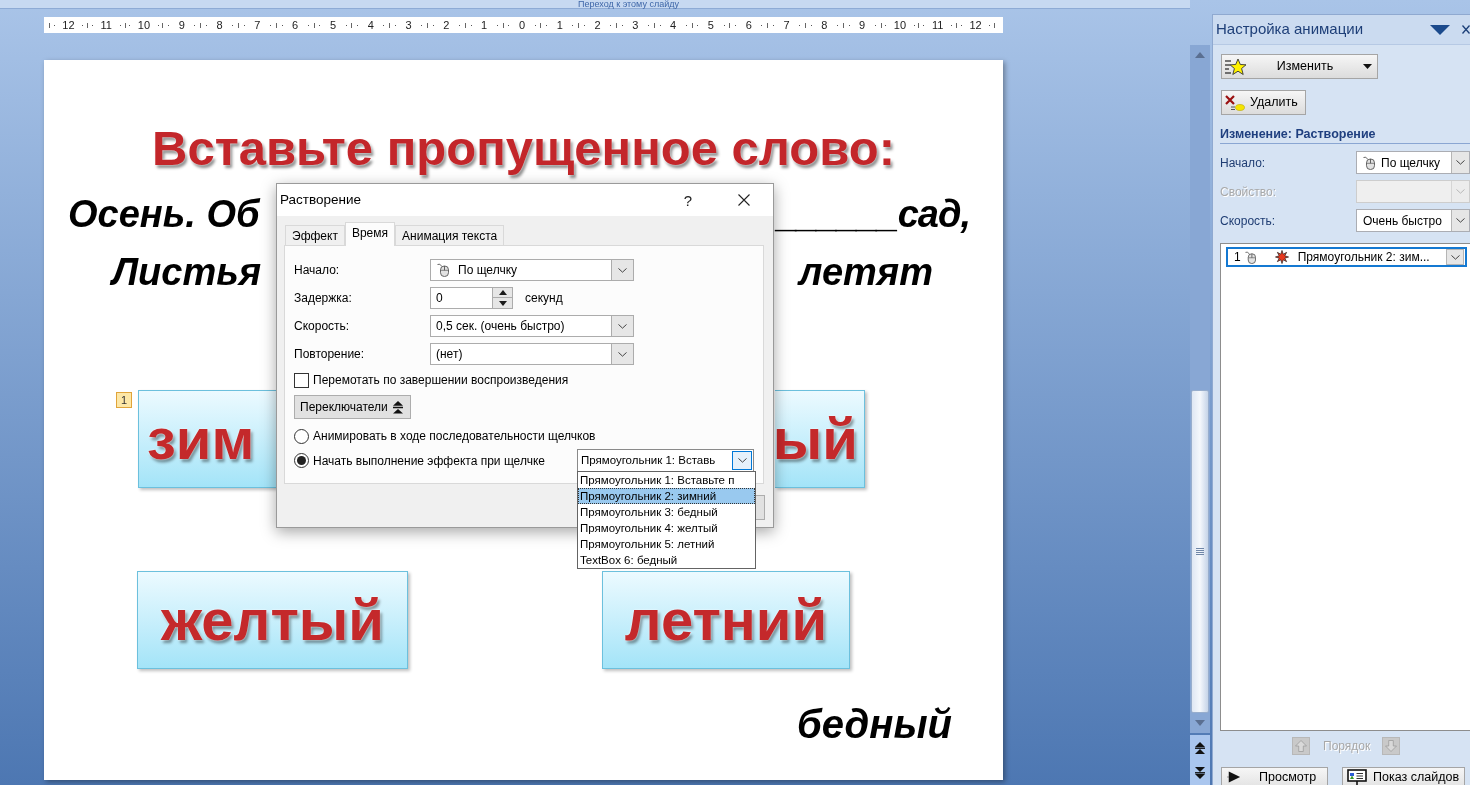 The height and width of the screenshot is (785, 1470). Describe the element at coordinates (201, 439) in the screenshot. I see `card-word: зим` at that location.